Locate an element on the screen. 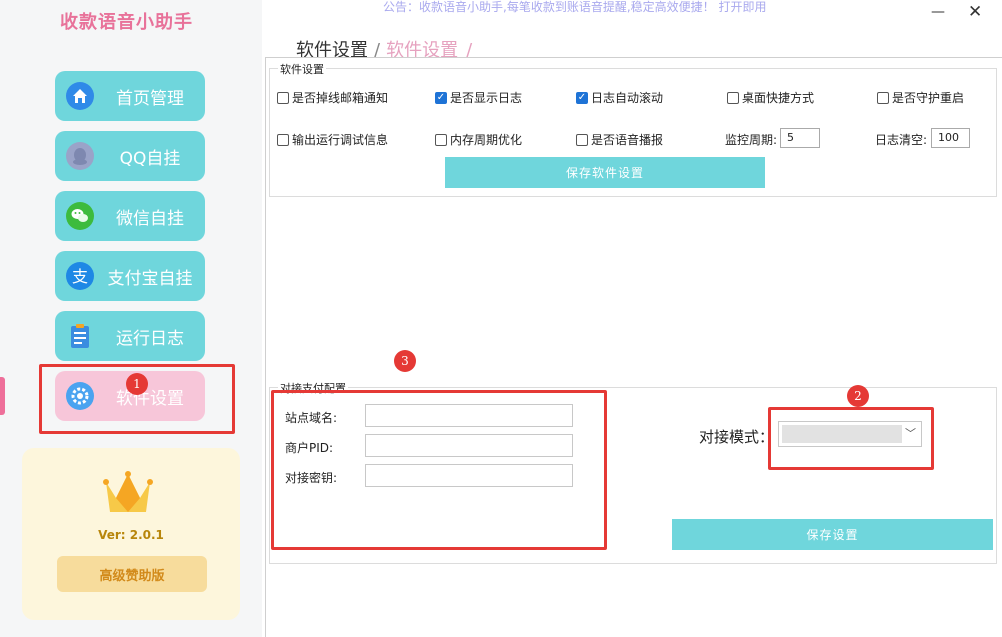  checkbox-label: 日志自动滚动 is located at coordinates (627, 98).